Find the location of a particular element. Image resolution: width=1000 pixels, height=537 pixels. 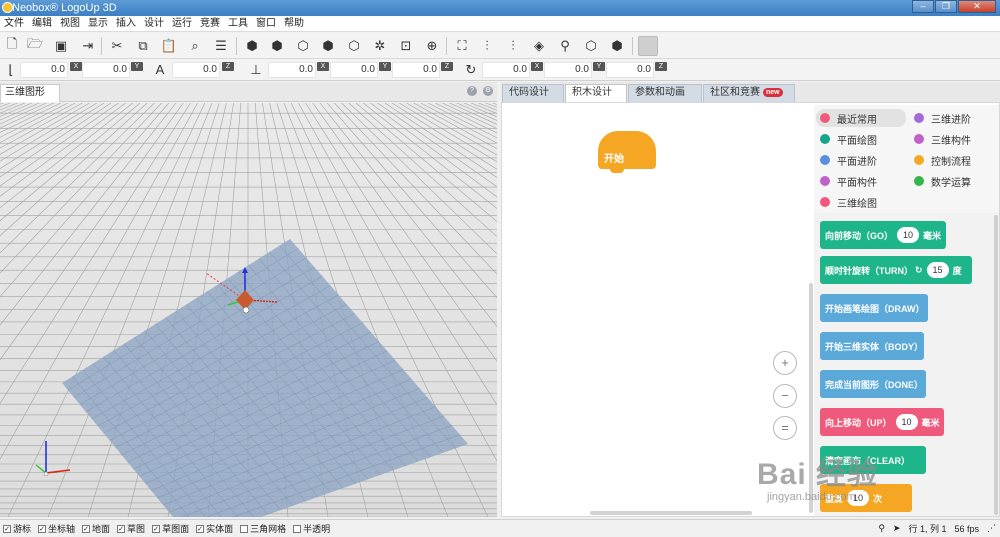

cube-top-icon: ⬡ is located at coordinates (303, 46).